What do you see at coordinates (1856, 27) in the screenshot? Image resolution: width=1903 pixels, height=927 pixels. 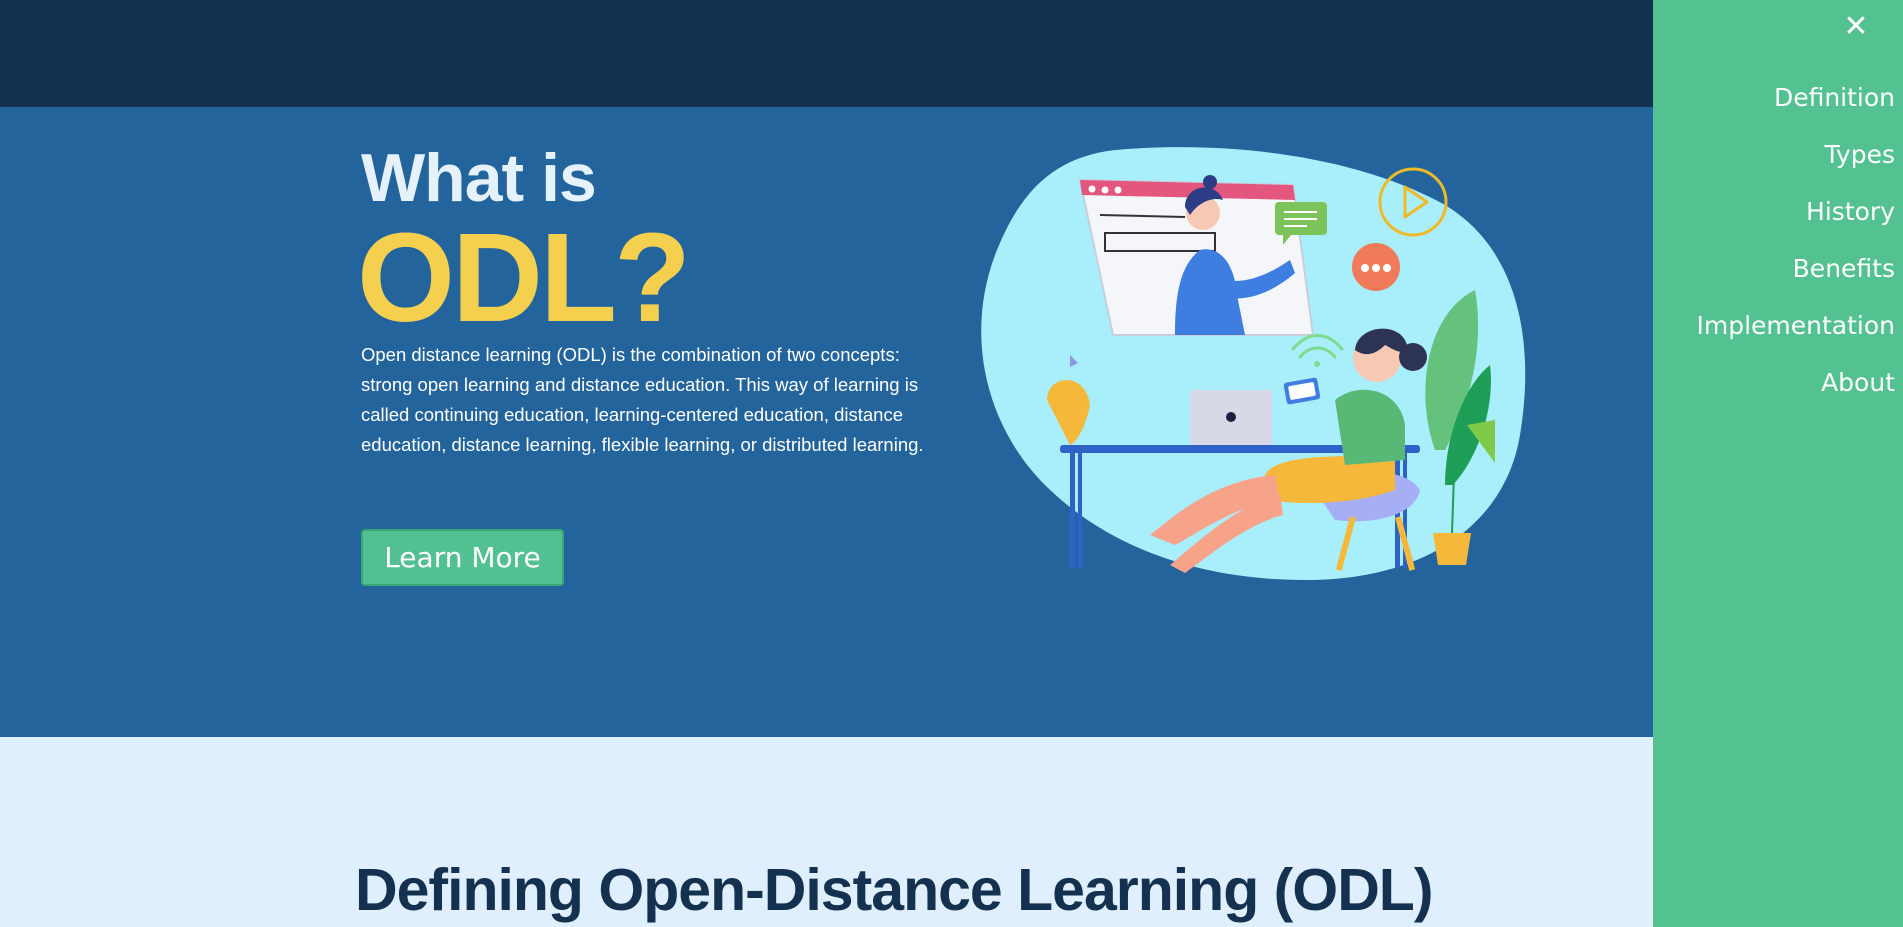 I see `close-icon: ✕` at bounding box center [1856, 27].